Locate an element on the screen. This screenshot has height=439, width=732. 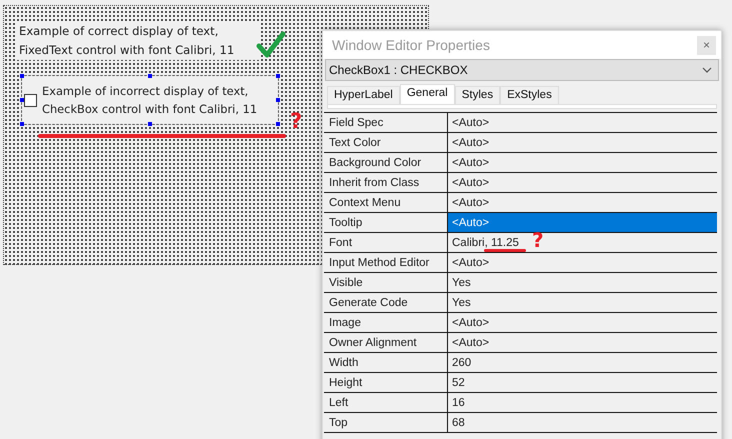
close-button: × is located at coordinates (706, 45).